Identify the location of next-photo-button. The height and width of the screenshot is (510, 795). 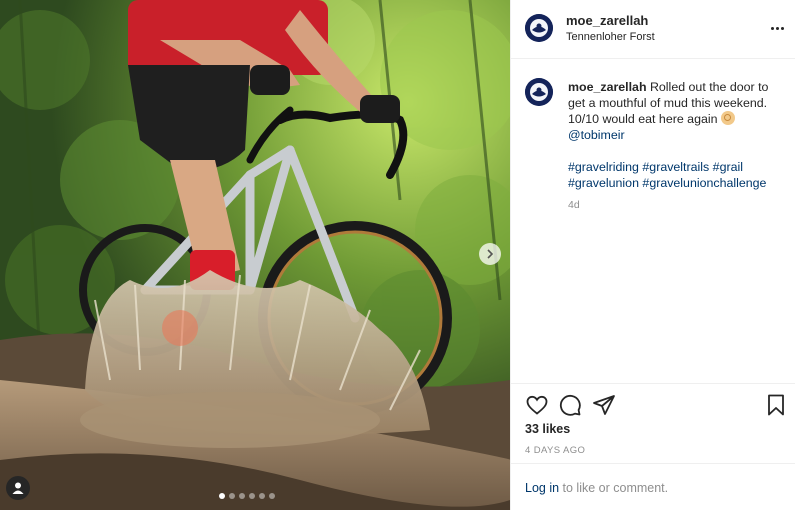
(490, 254).